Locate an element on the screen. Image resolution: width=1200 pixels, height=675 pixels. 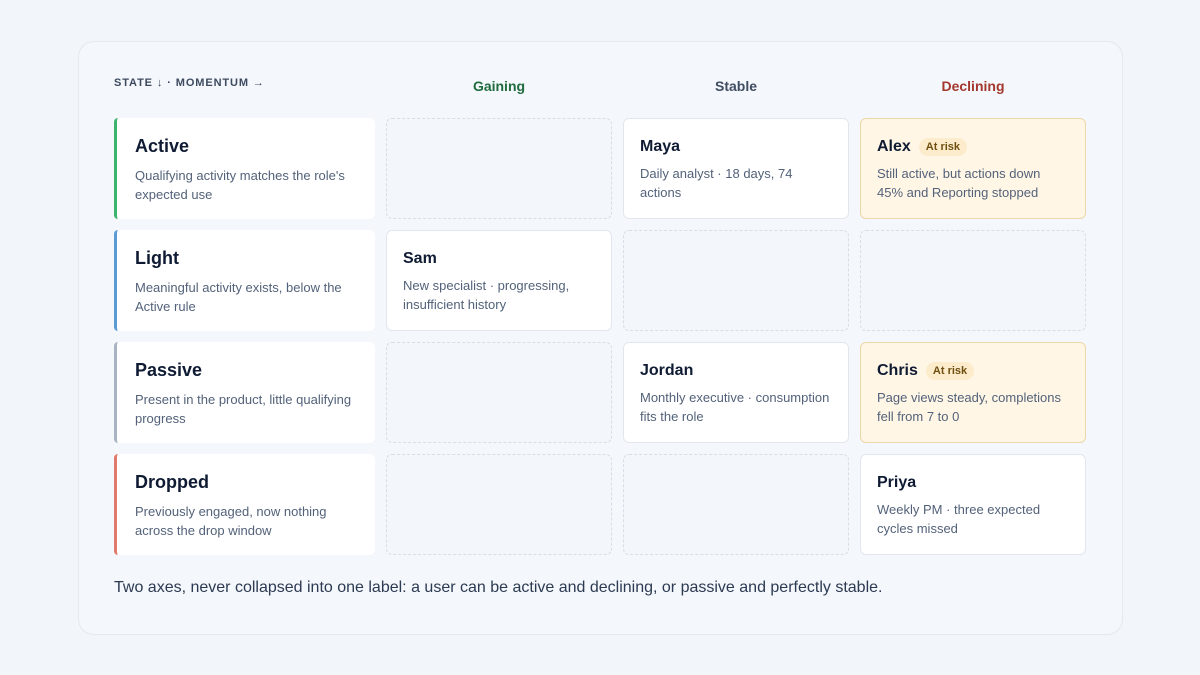
state-title: Passive is located at coordinates (169, 370).